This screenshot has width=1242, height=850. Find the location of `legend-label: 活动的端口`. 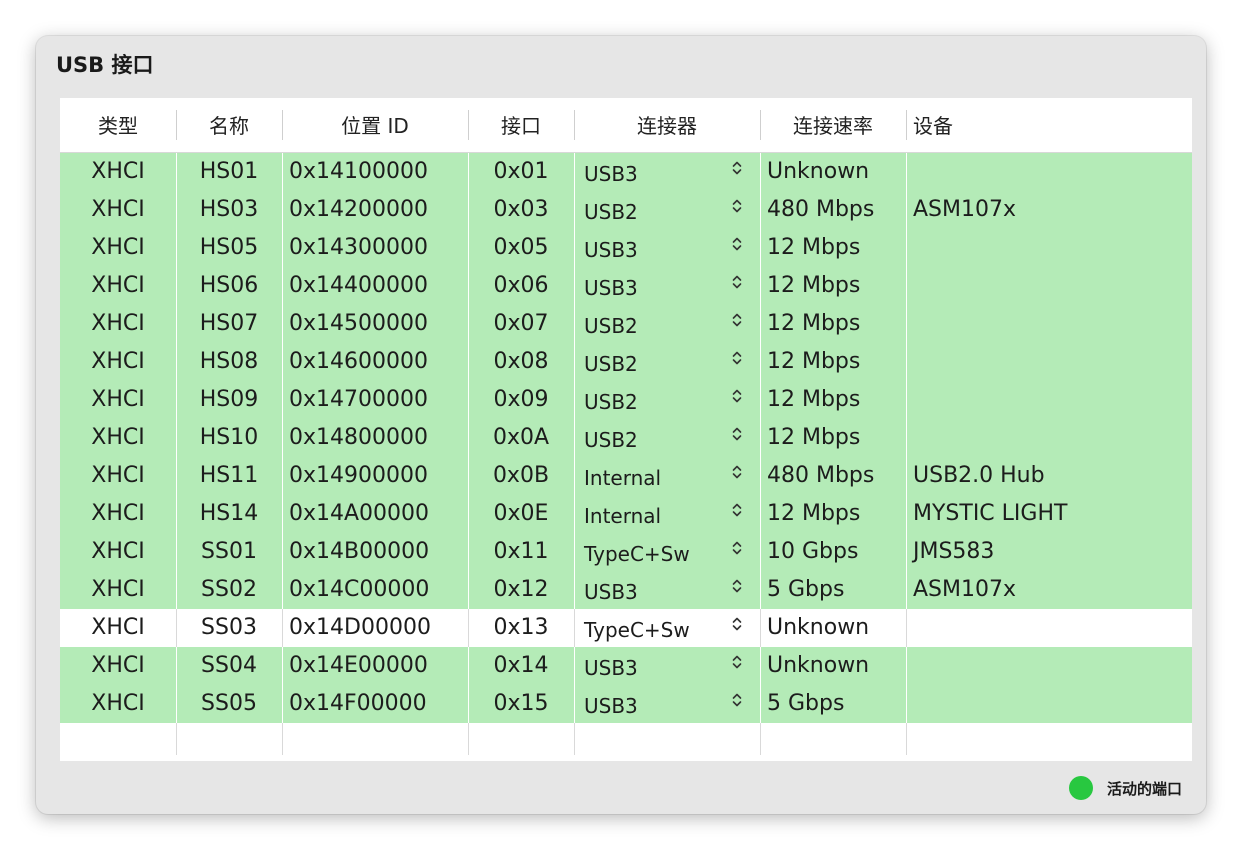

legend-label: 活动的端口 is located at coordinates (1144, 788).